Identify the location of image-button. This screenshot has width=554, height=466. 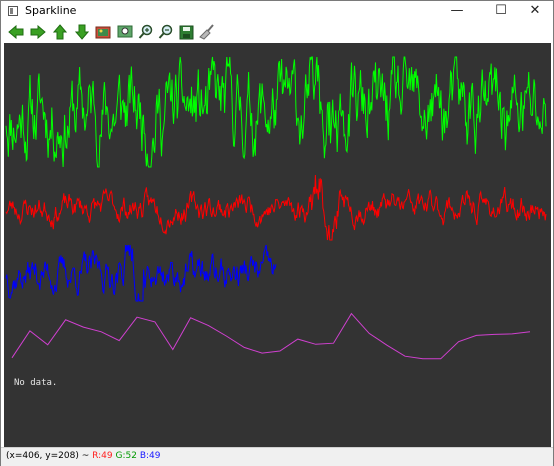
(103, 32).